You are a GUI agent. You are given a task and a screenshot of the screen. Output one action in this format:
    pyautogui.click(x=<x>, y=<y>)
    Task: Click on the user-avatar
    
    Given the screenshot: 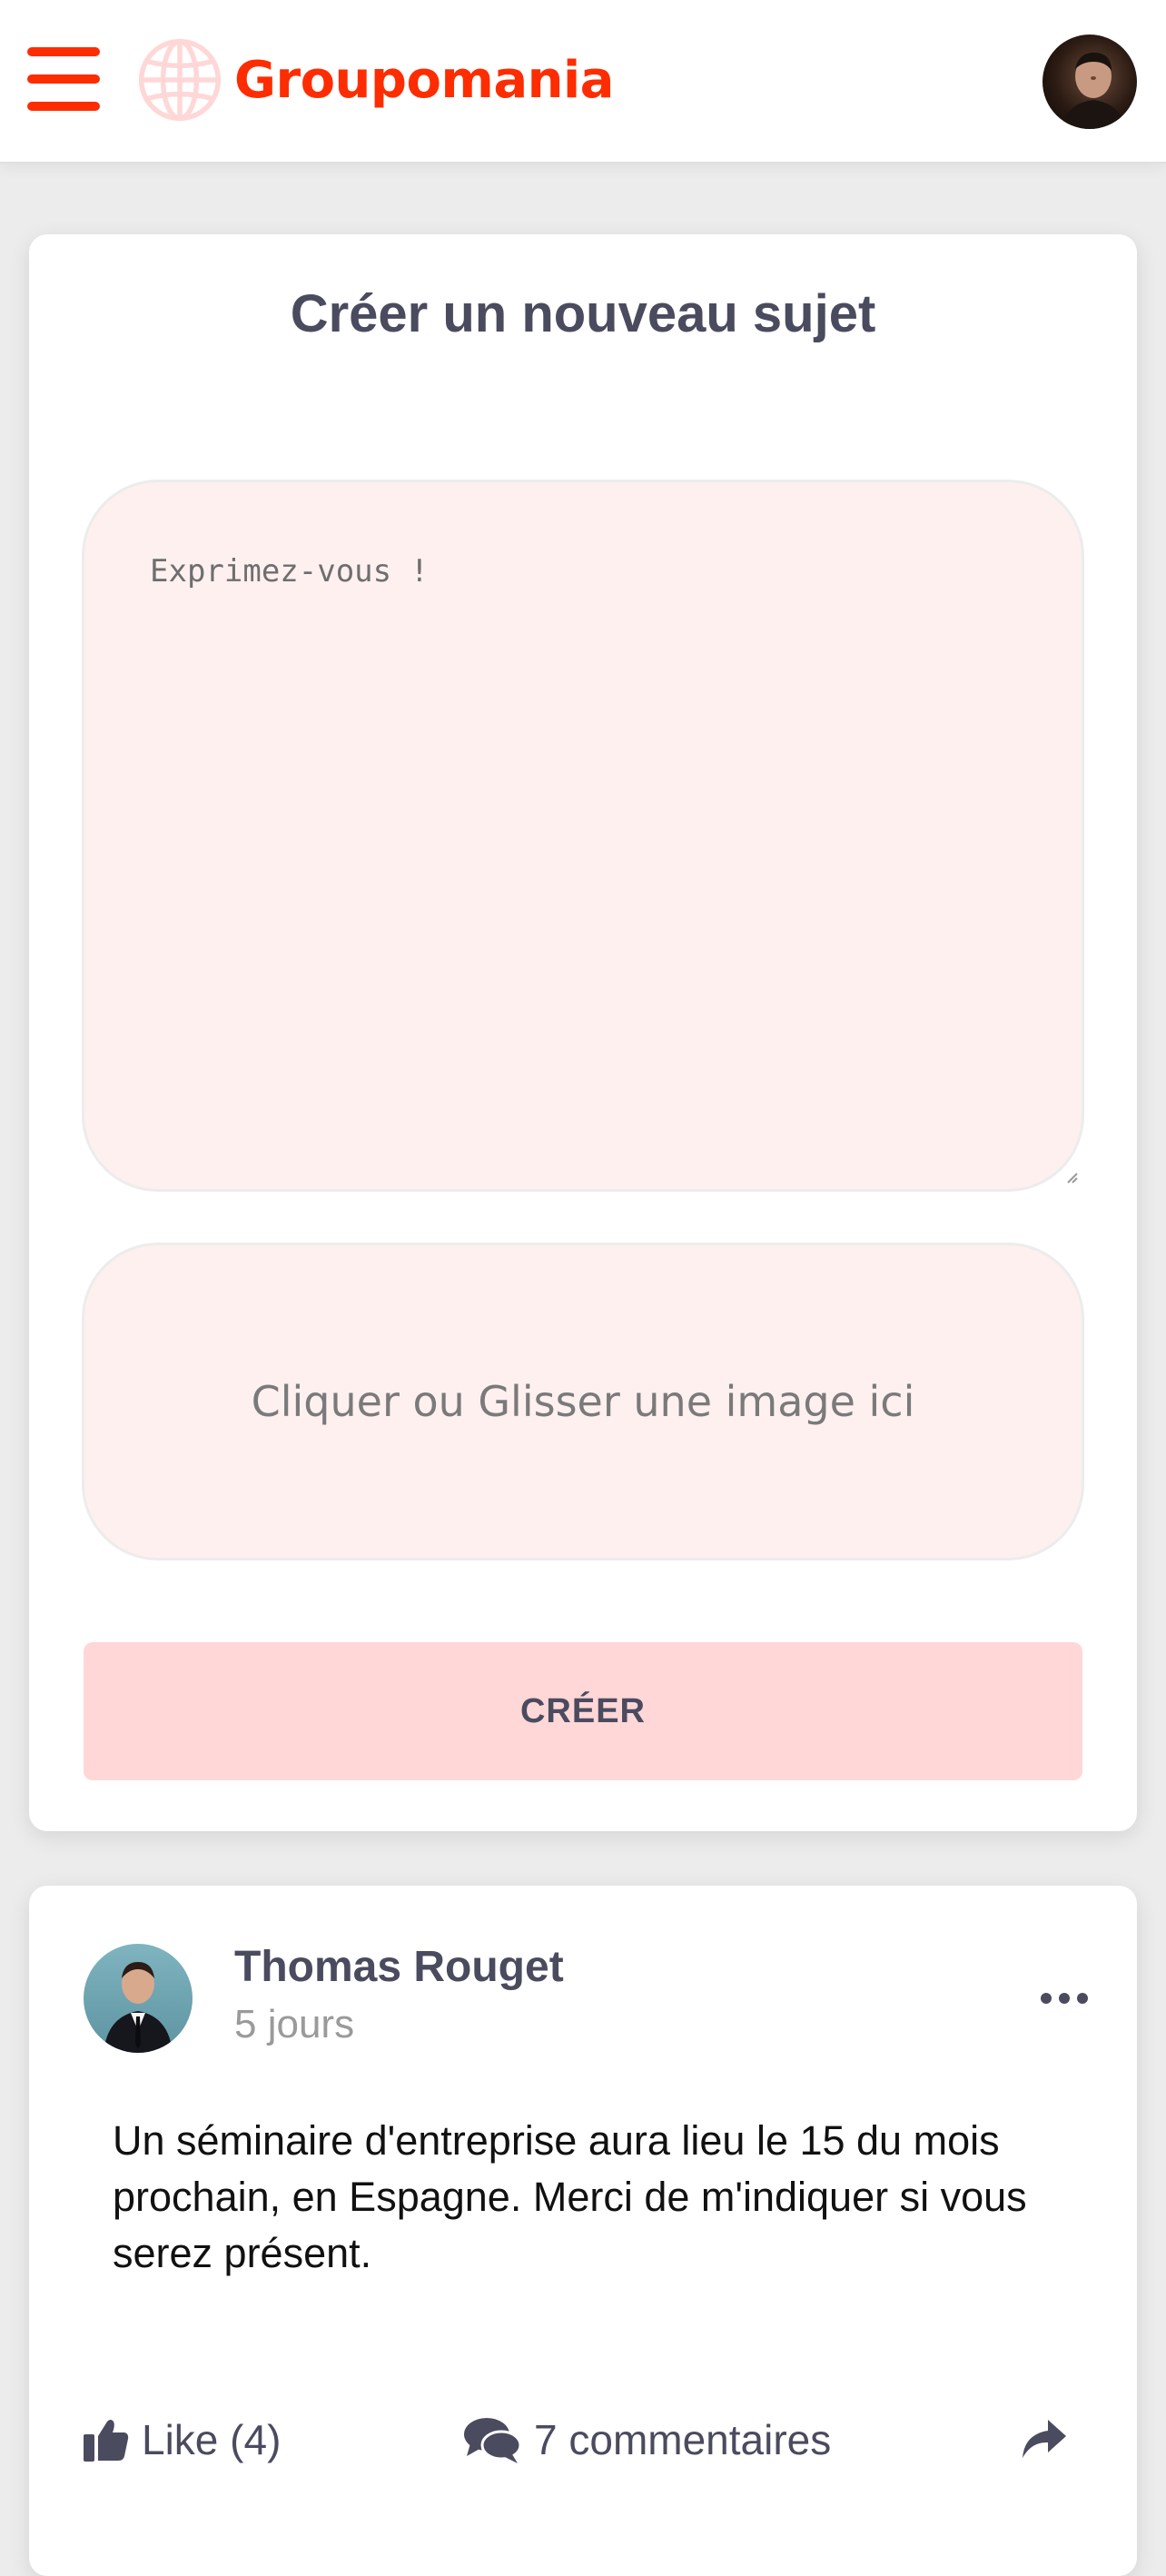 What is the action you would take?
    pyautogui.click(x=1089, y=82)
    